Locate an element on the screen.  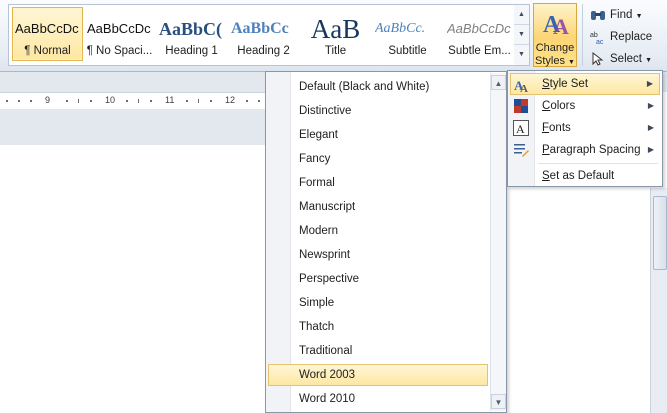
change-styles-label: Change Styles ▼ is located at coordinates (555, 54).